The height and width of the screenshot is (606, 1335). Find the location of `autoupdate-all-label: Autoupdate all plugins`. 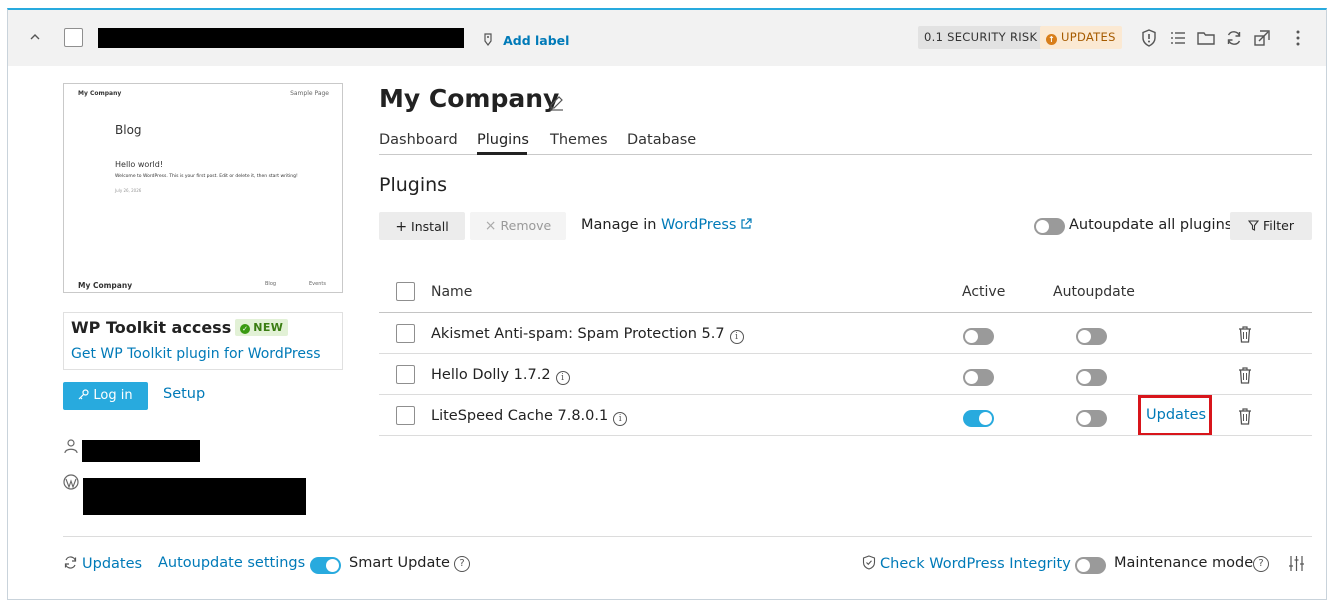

autoupdate-all-label: Autoupdate all plugins is located at coordinates (1151, 225).